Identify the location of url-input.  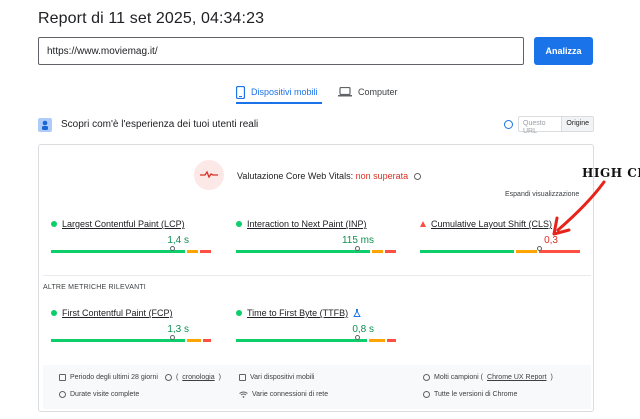
(281, 51).